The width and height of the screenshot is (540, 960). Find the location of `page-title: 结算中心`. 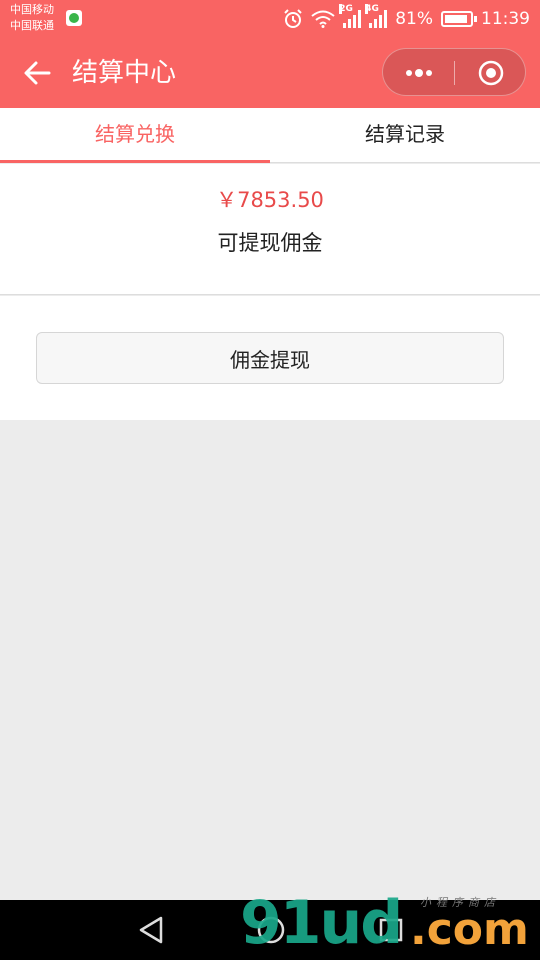

page-title: 结算中心 is located at coordinates (124, 73).